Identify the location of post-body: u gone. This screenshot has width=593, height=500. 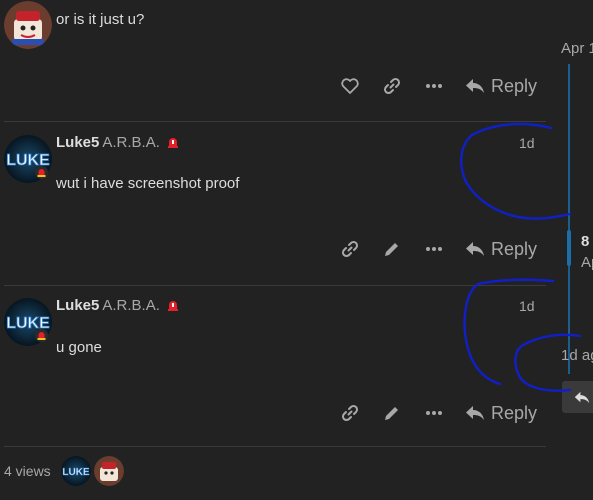
(79, 347).